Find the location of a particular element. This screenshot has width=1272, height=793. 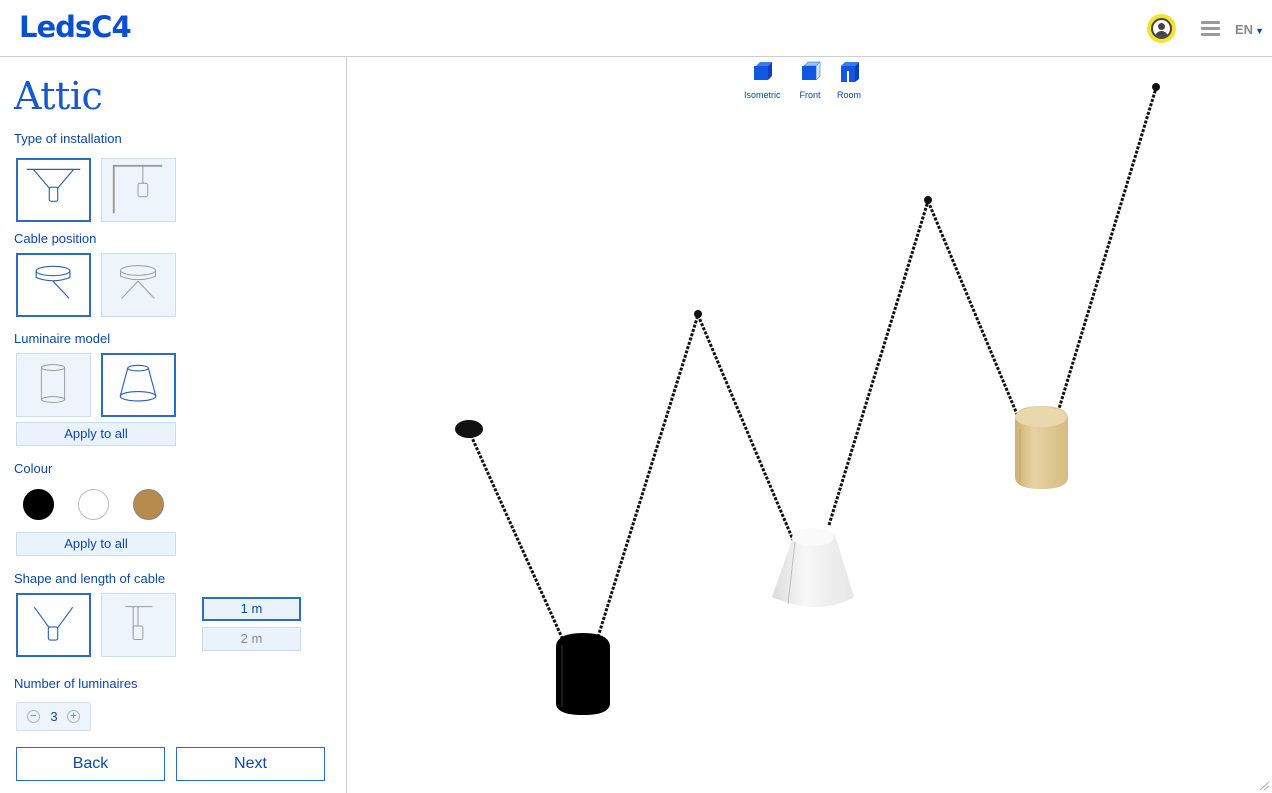

hamburger-menu-icon is located at coordinates (1210, 29).